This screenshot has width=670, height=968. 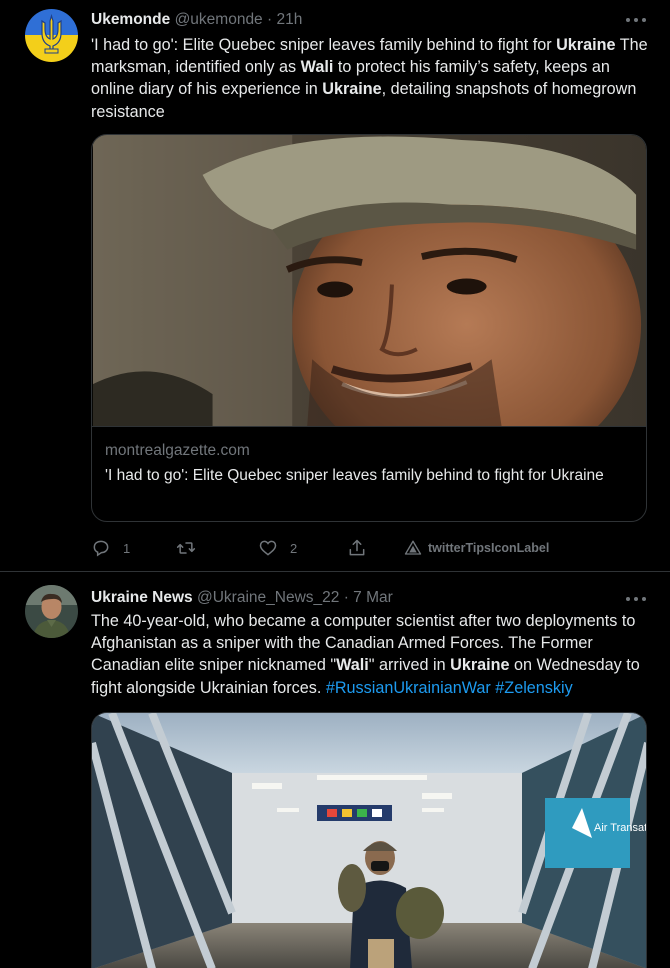 What do you see at coordinates (277, 548) in the screenshot?
I see `like-button: 2` at bounding box center [277, 548].